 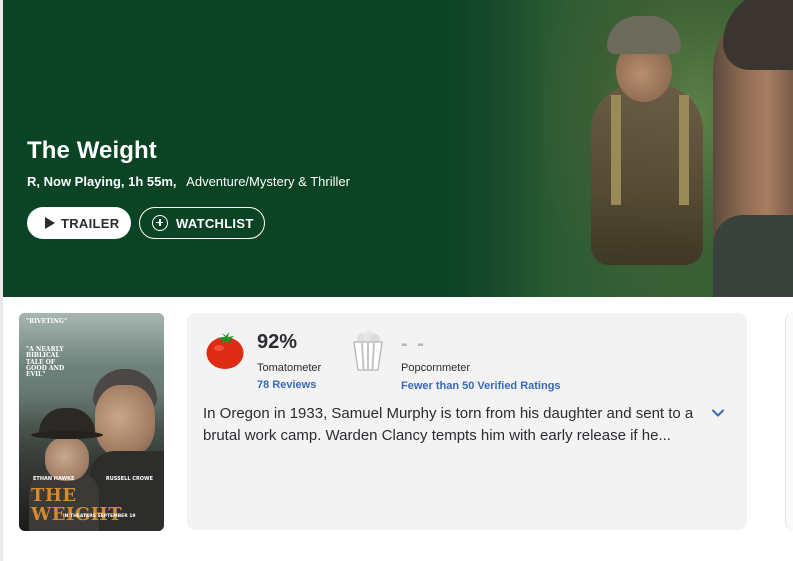 I want to click on poster-release: IN THEATERS SEPTEMBER 19, so click(x=99, y=516).